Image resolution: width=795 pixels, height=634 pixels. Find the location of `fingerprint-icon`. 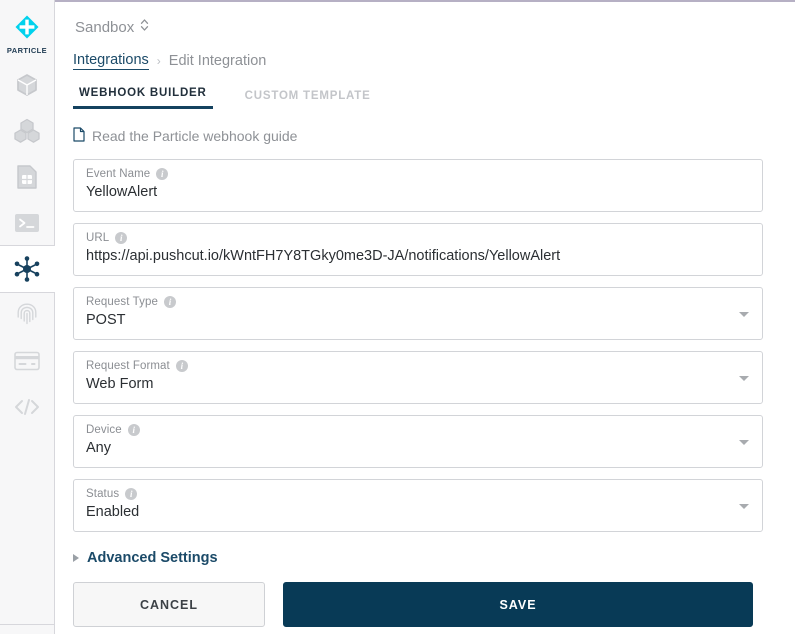

fingerprint-icon is located at coordinates (27, 315).